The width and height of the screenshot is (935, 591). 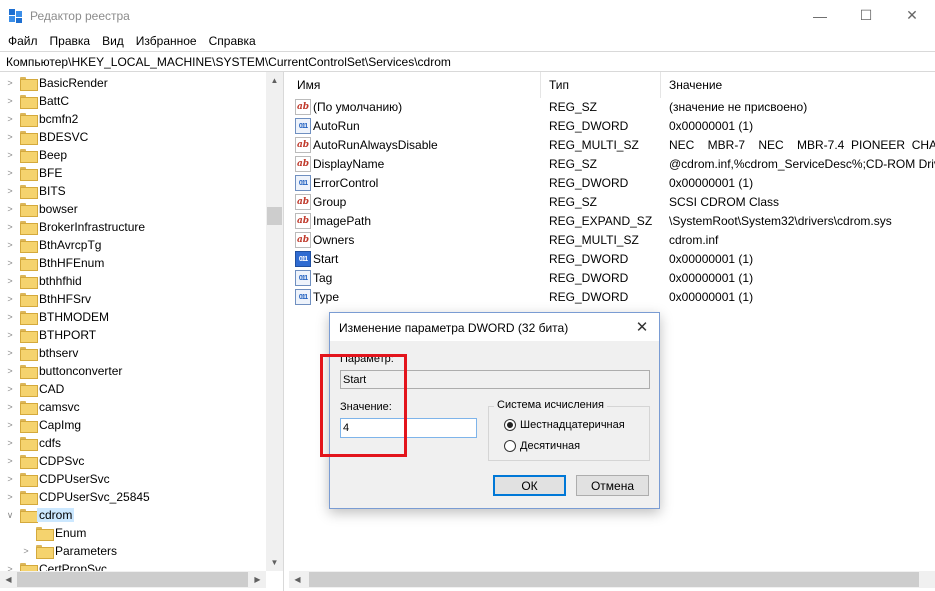 I want to click on tree-item: > BattC, so click(x=133, y=101).